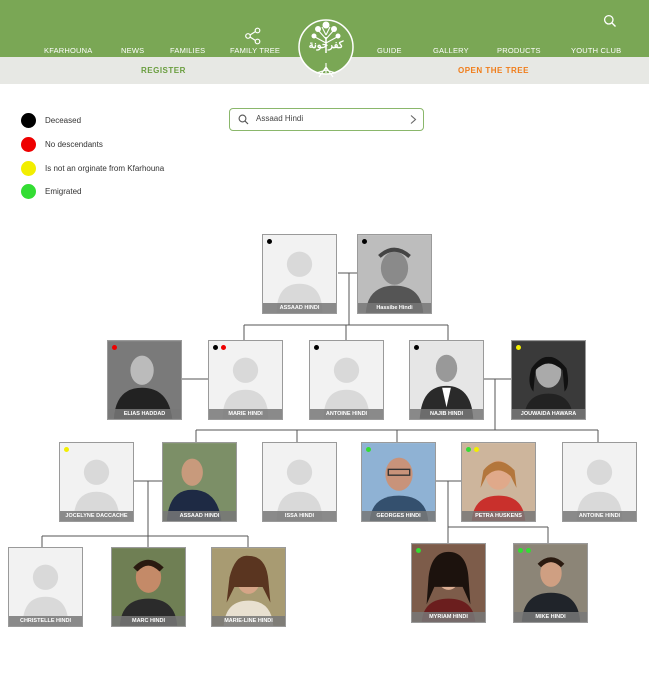 The width and height of the screenshot is (649, 685). What do you see at coordinates (299, 516) in the screenshot?
I see `person-name: ISSA HINDI` at bounding box center [299, 516].